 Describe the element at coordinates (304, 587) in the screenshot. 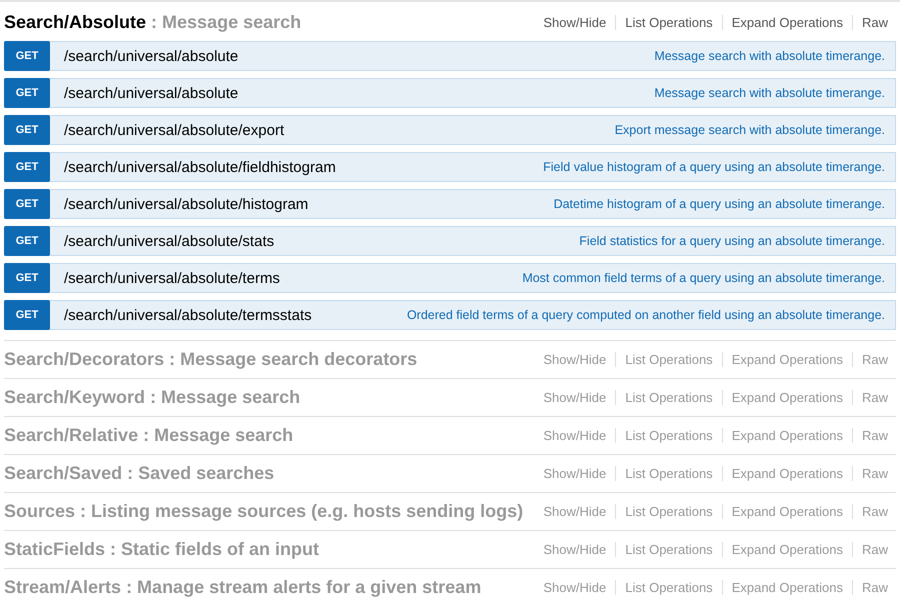

I see `resource-description: : Manage stream alerts for a given stream` at that location.